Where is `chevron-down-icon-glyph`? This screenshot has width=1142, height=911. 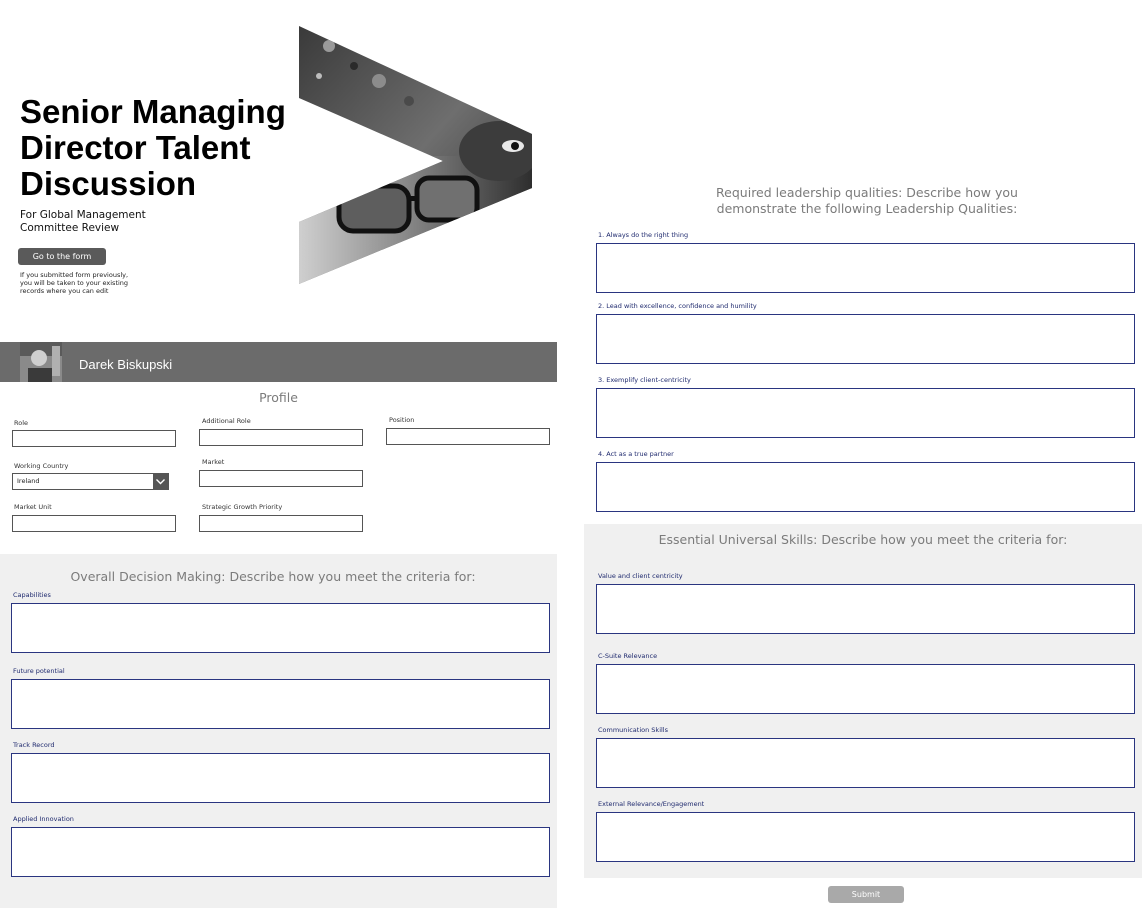
chevron-down-icon-glyph is located at coordinates (160, 482).